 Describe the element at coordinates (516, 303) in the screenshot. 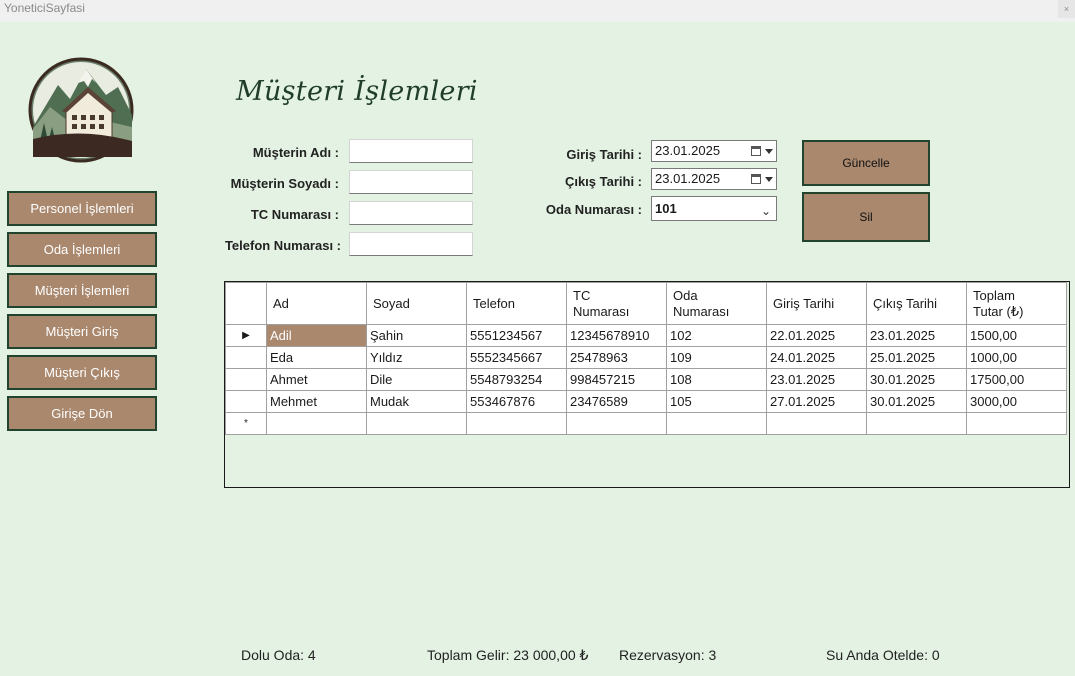

I see `column-header-phone: Telefon` at that location.